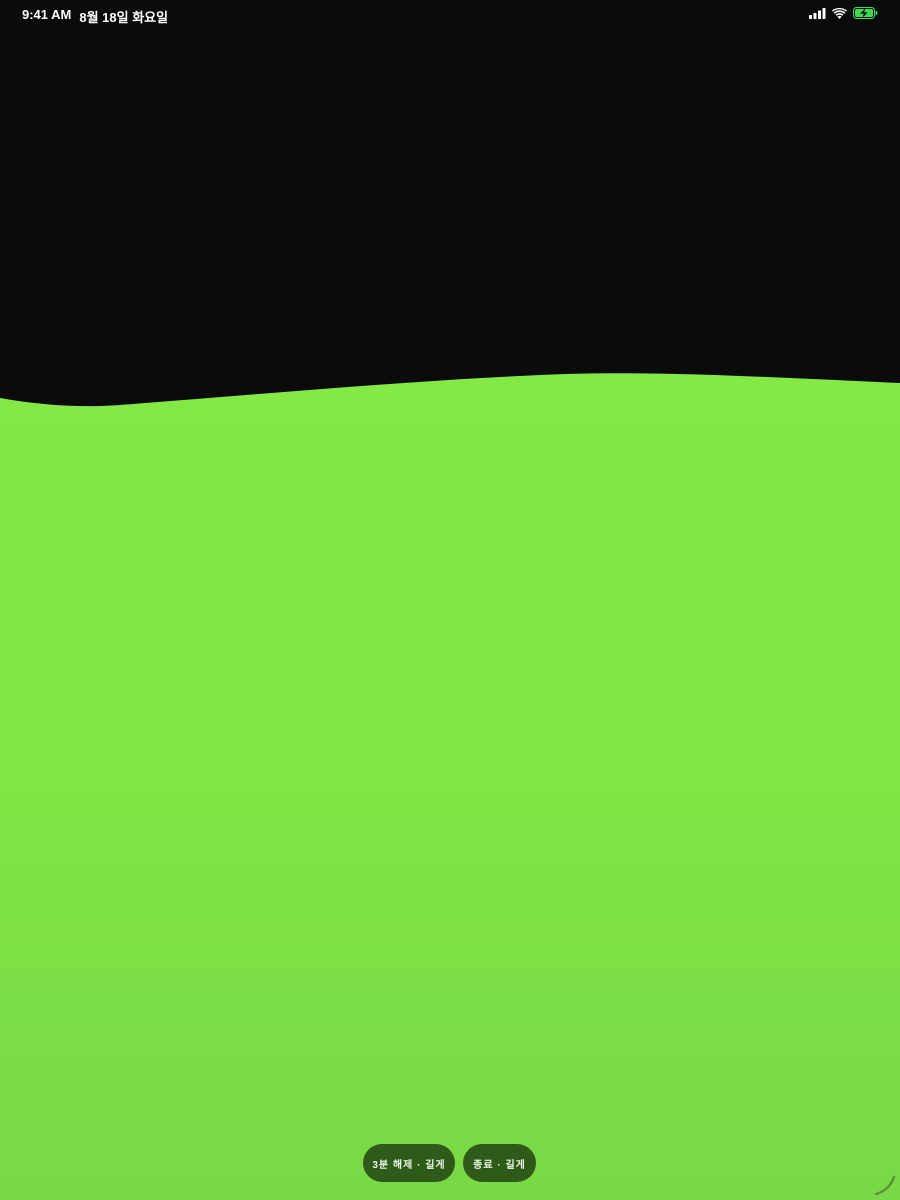  What do you see at coordinates (885, 1185) in the screenshot?
I see `resize-corner-icon` at bounding box center [885, 1185].